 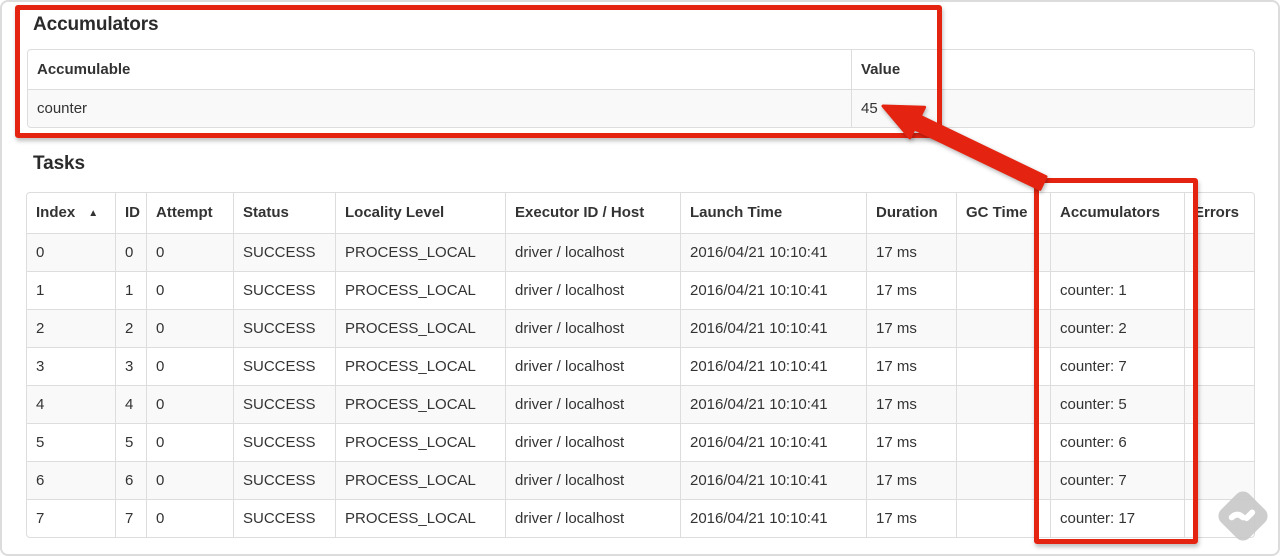 I want to click on task-cell-accumulators, so click(x=1117, y=252).